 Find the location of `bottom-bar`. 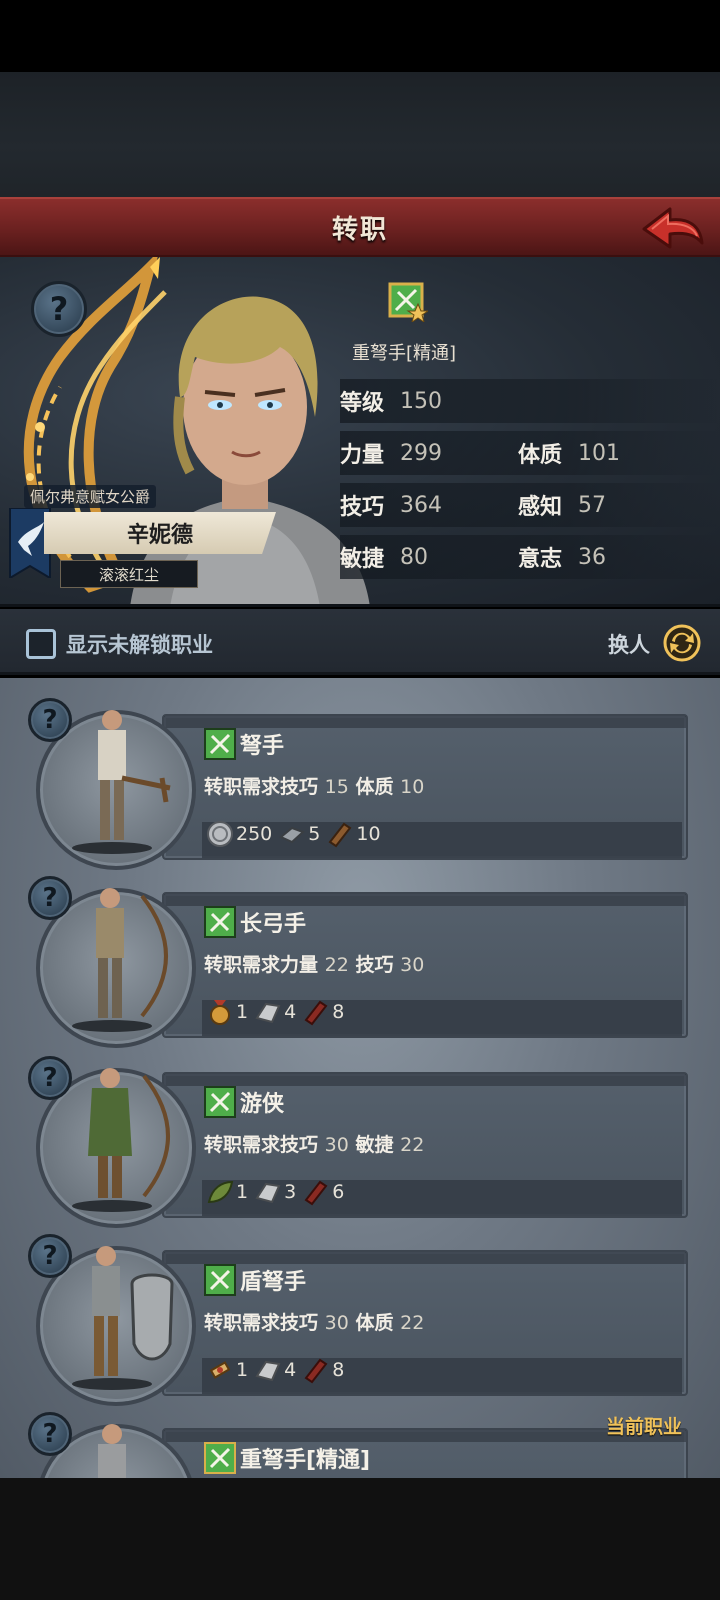

bottom-bar is located at coordinates (360, 1539).